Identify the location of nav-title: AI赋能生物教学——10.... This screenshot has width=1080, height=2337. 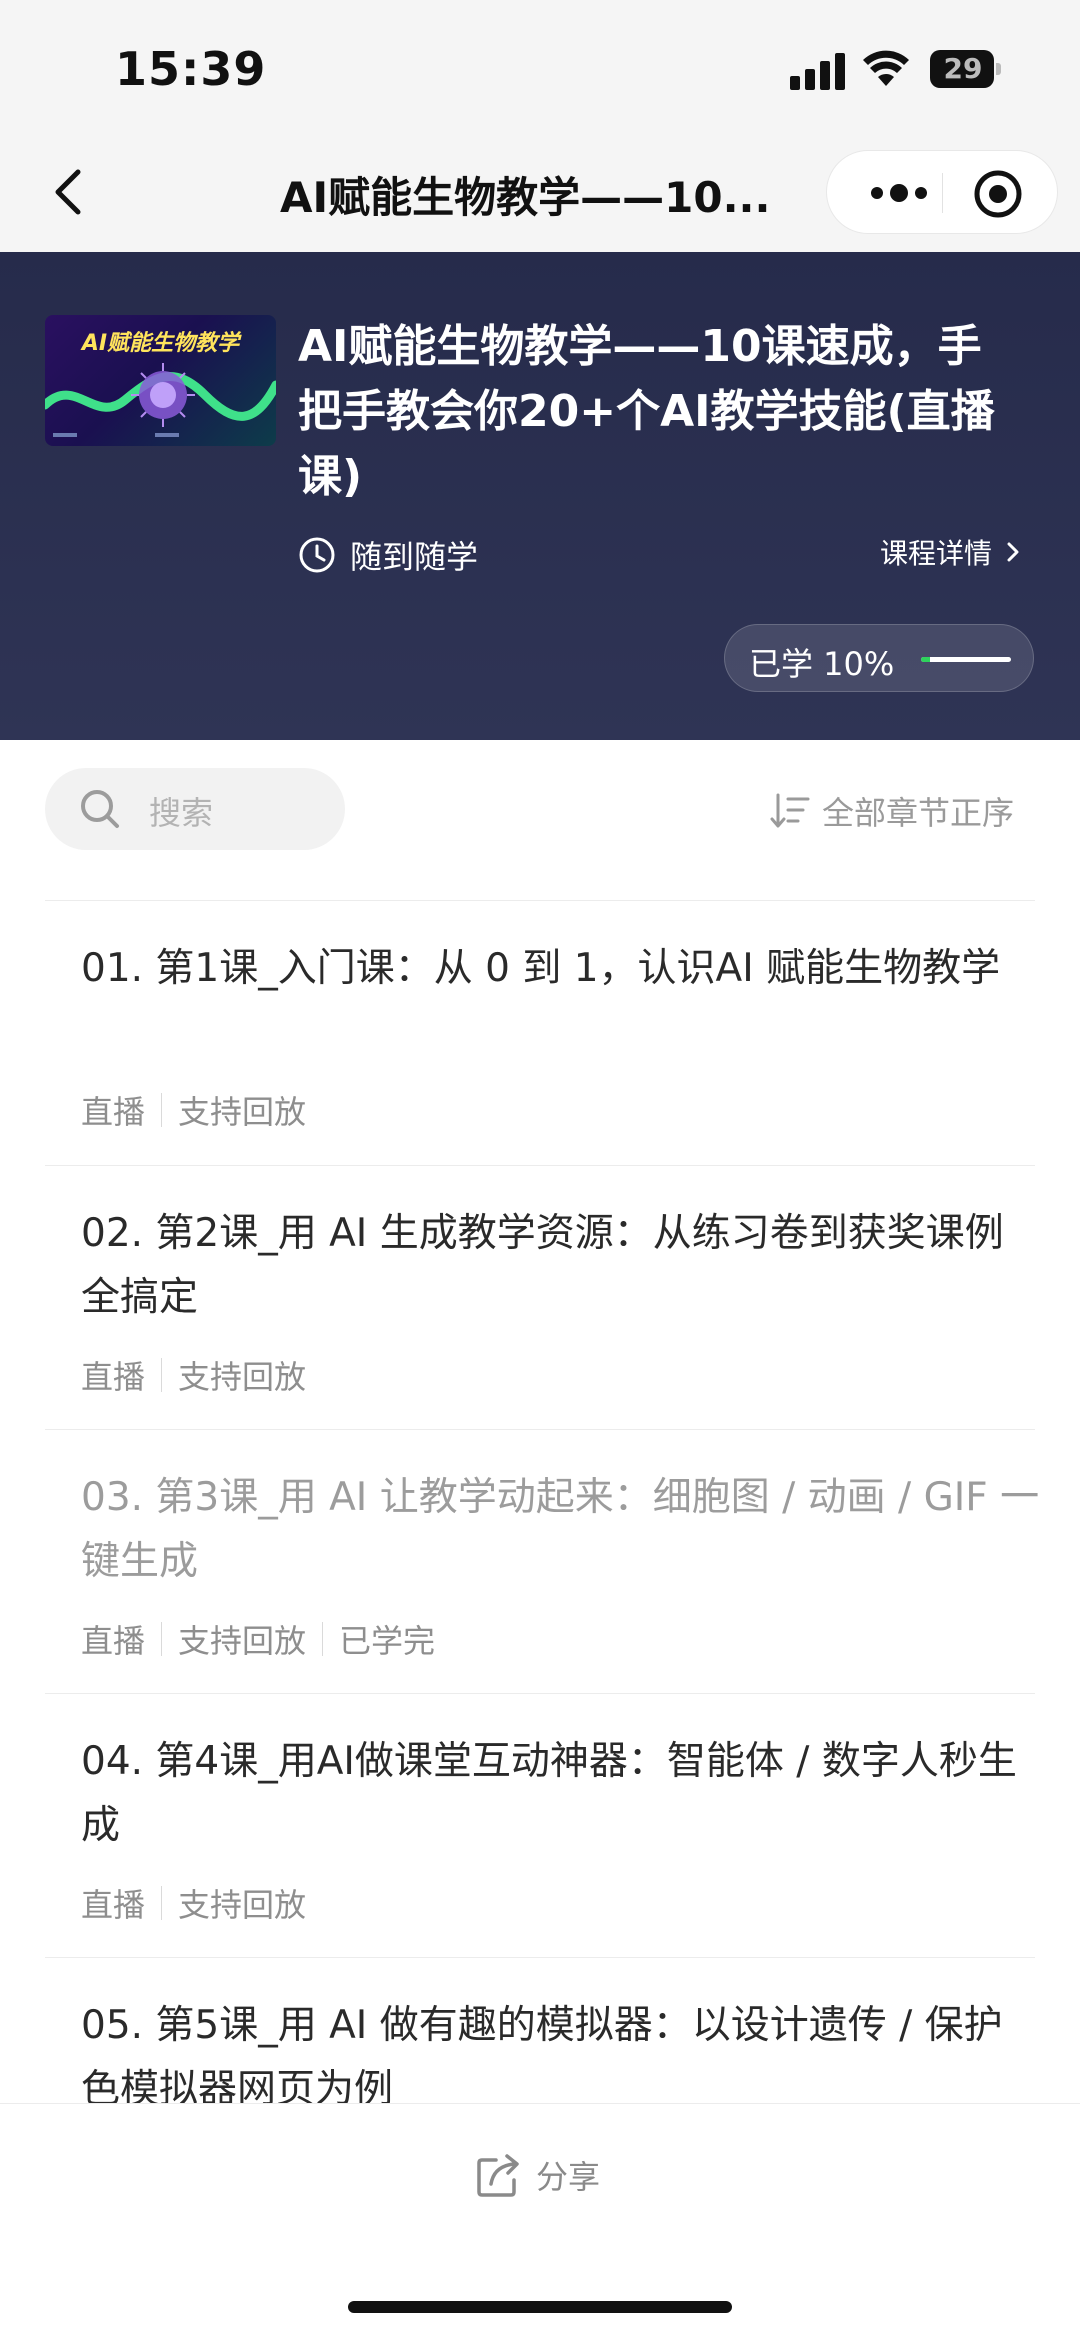
(525, 197).